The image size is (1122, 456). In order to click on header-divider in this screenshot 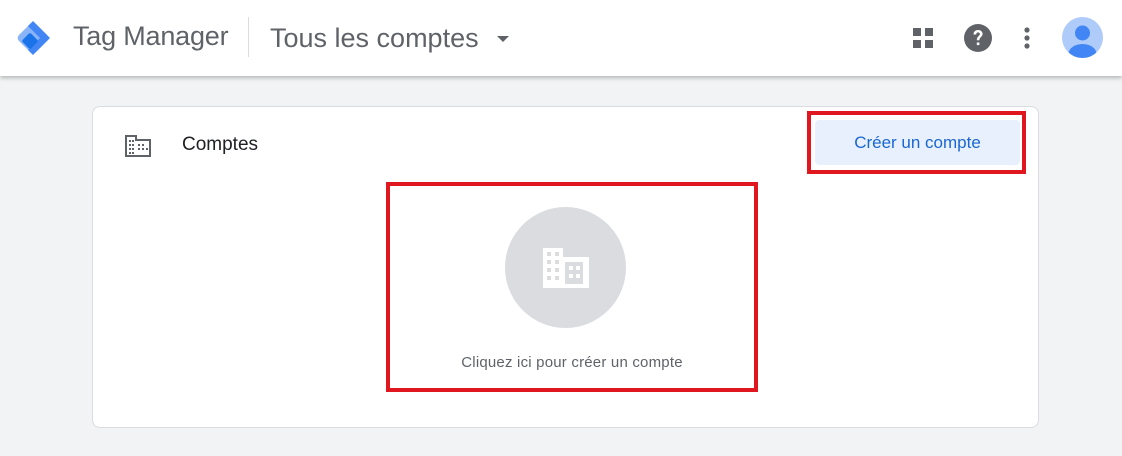, I will do `click(248, 37)`.